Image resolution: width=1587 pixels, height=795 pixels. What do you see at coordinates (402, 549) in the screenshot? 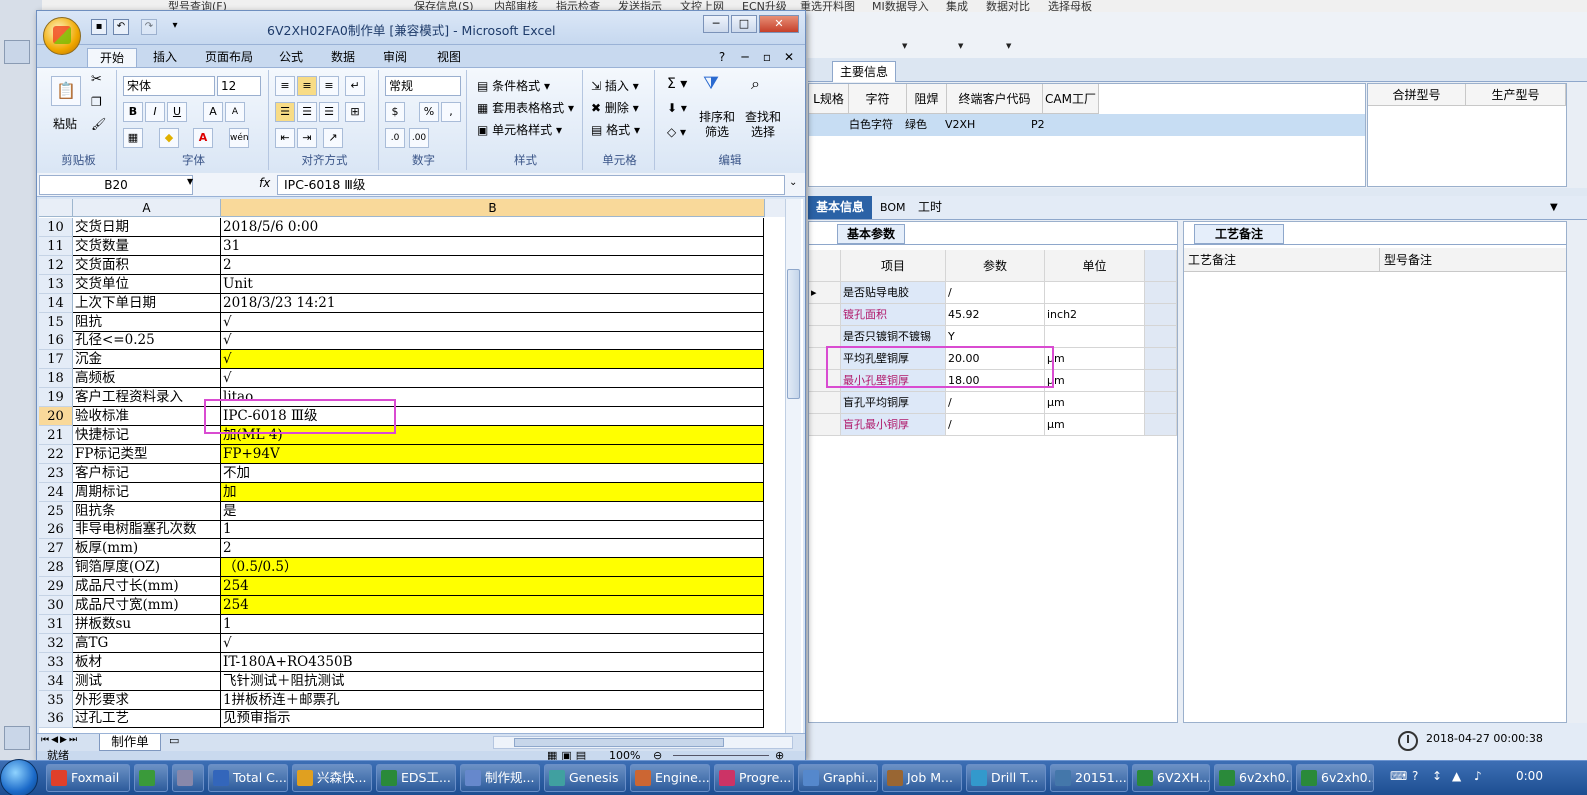
I see `sheet-row: 27 板厚(mm) 2` at bounding box center [402, 549].